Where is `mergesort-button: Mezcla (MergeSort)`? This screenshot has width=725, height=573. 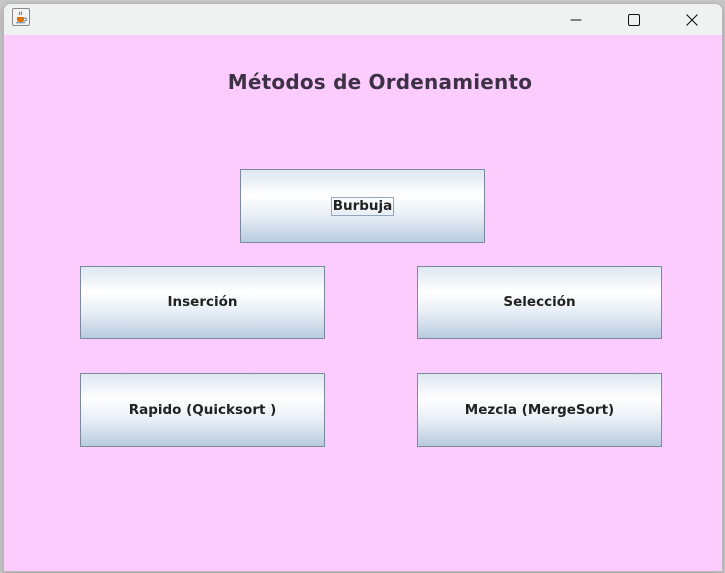
mergesort-button: Mezcla (MergeSort) is located at coordinates (539, 410).